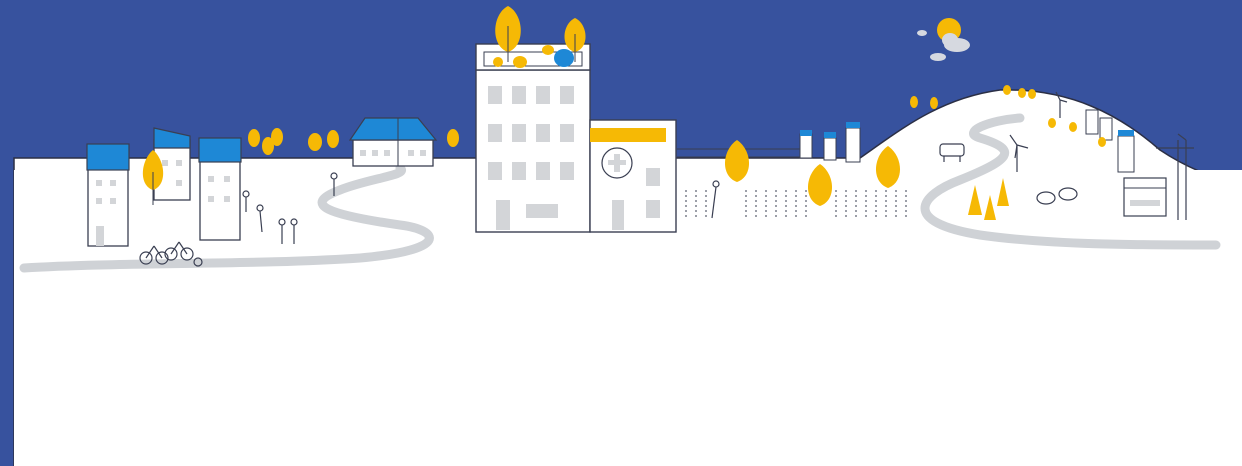  Describe the element at coordinates (393, 142) in the screenshot. I see `house` at that location.